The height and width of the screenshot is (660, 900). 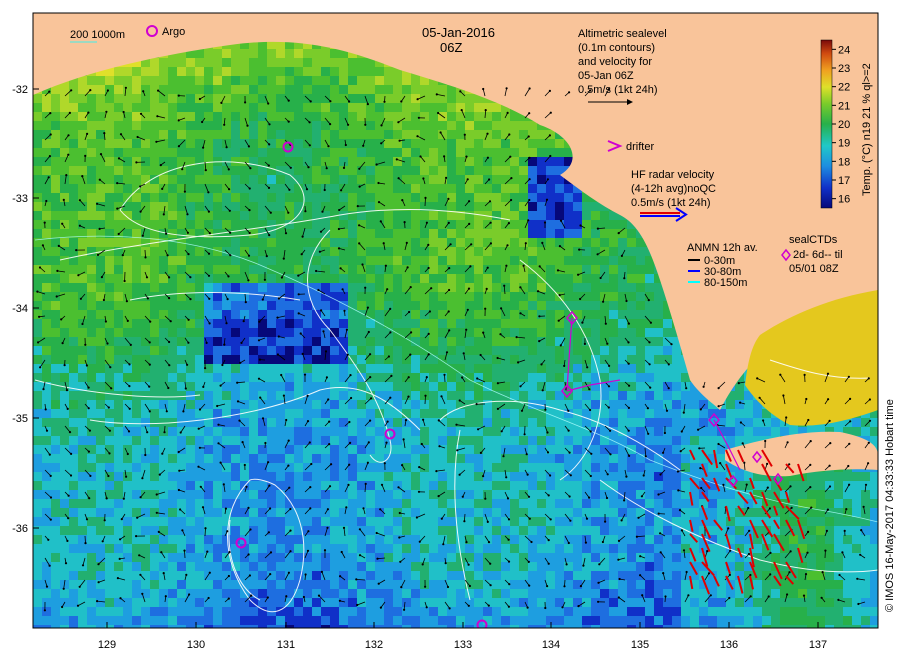 I want to click on altimetry-line-4: 05-Jan 06Z, so click(x=606, y=76).